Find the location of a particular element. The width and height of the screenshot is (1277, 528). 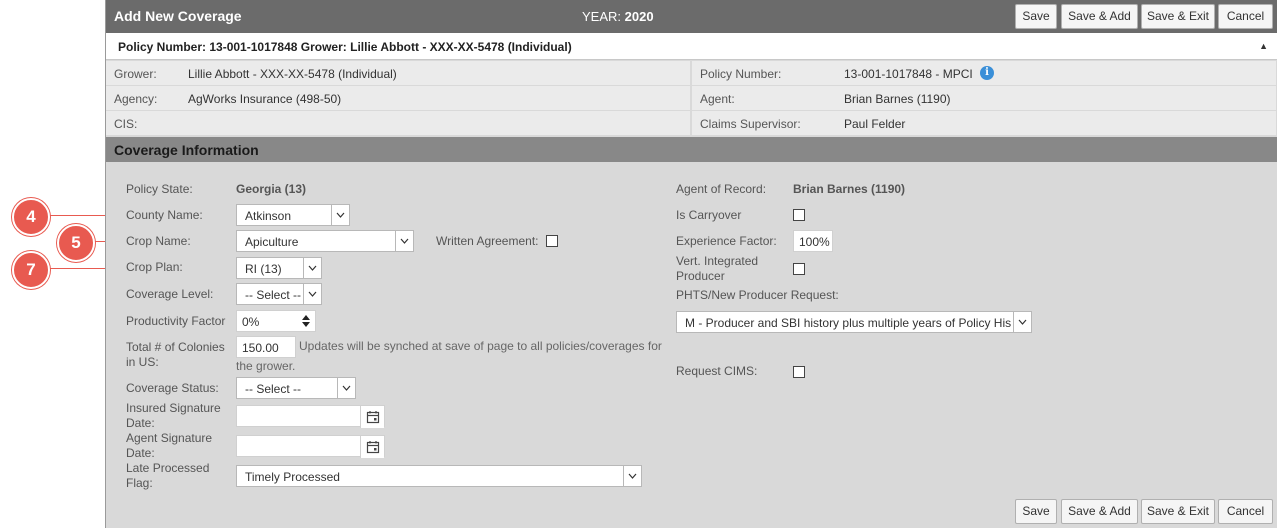

year-indicator: YEAR: 2020 is located at coordinates (618, 16).